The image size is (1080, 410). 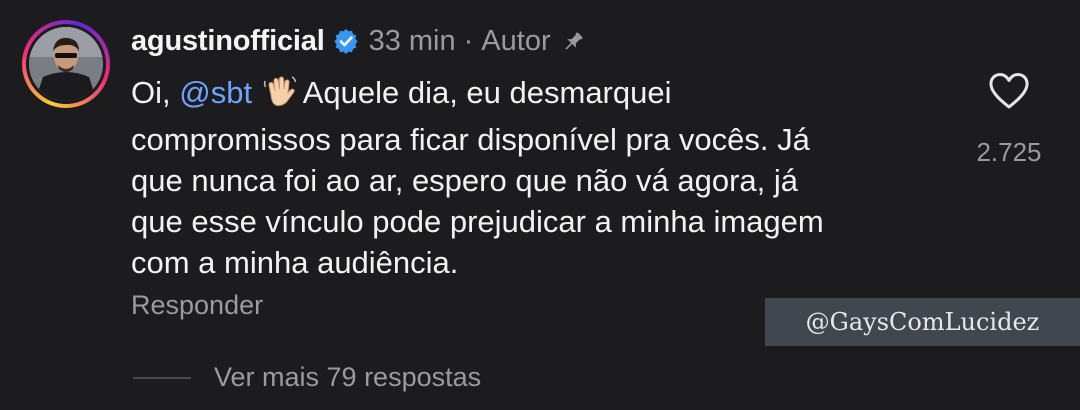 What do you see at coordinates (197, 305) in the screenshot?
I see `reply-button: Responder` at bounding box center [197, 305].